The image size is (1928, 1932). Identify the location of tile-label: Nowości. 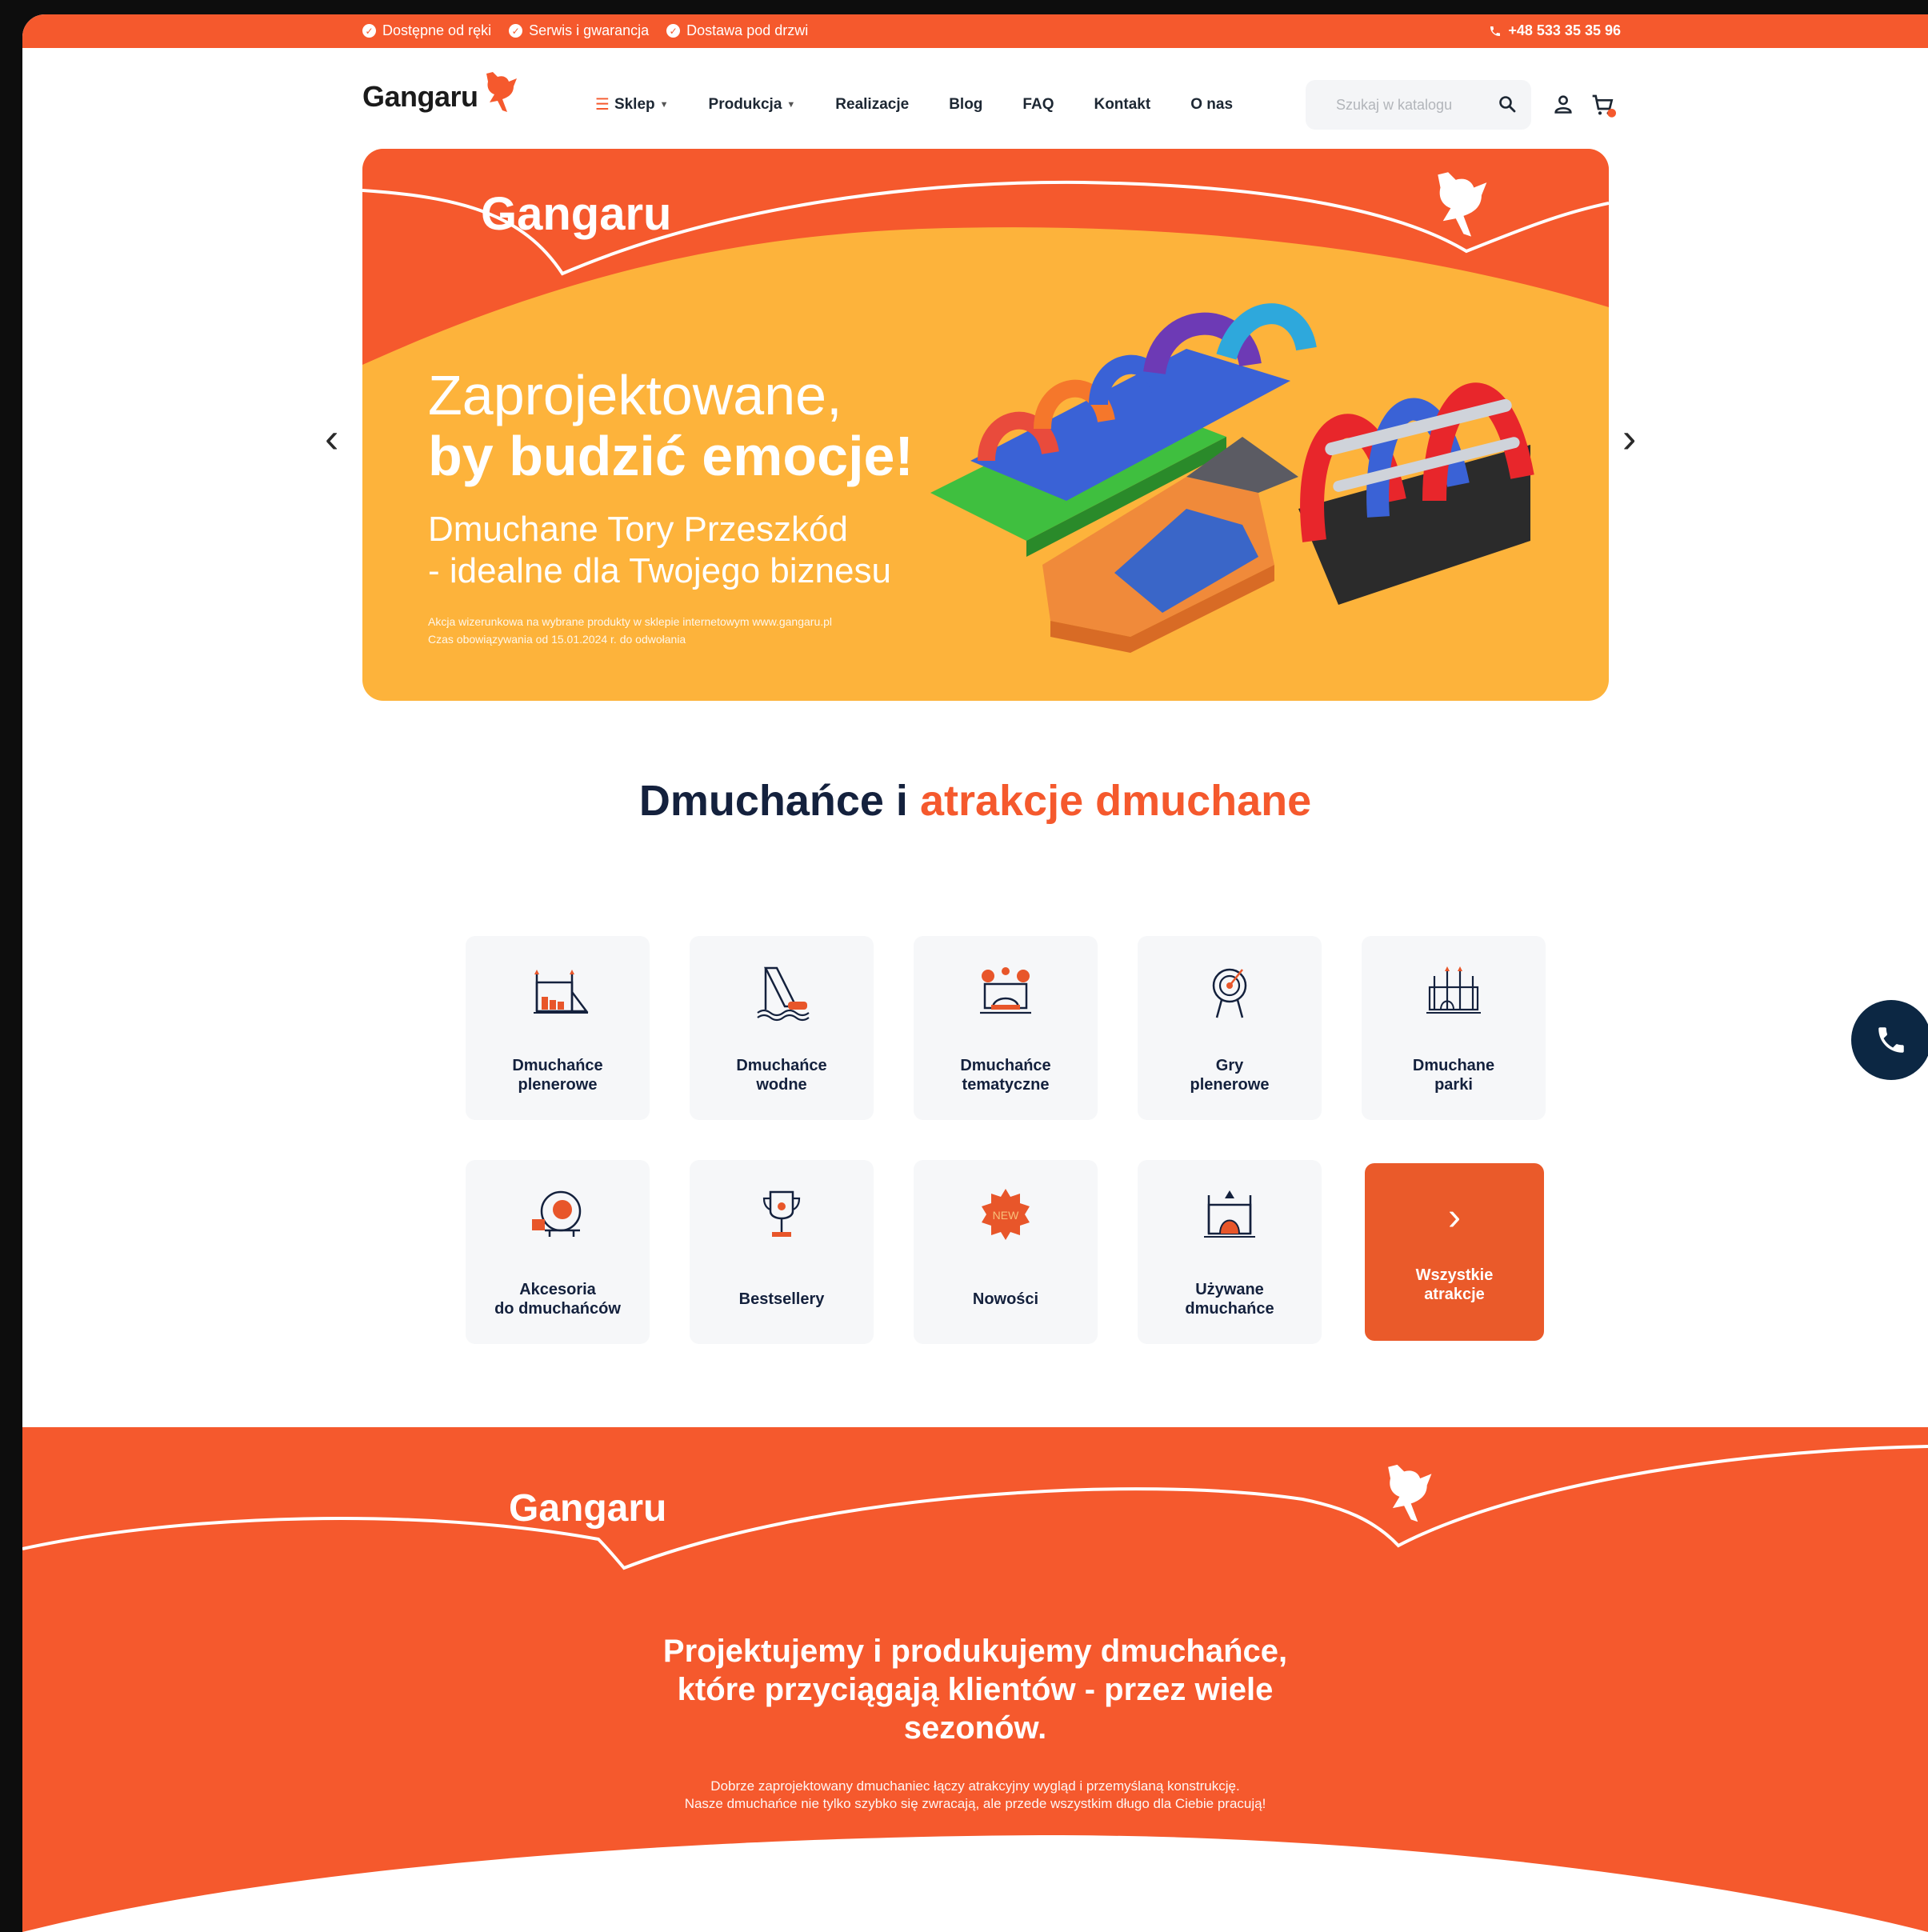
(1005, 1299).